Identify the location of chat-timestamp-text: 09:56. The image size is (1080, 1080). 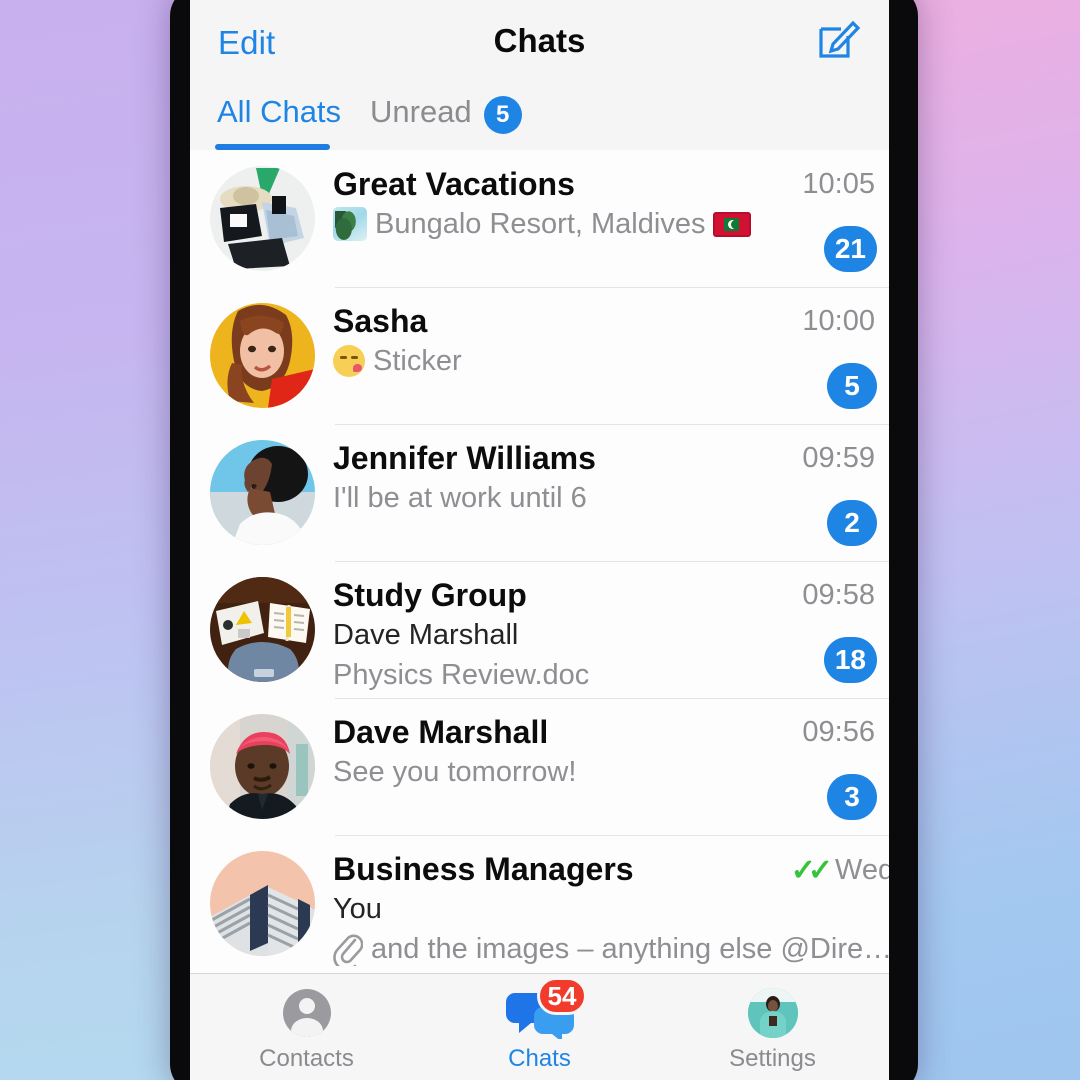
(838, 732).